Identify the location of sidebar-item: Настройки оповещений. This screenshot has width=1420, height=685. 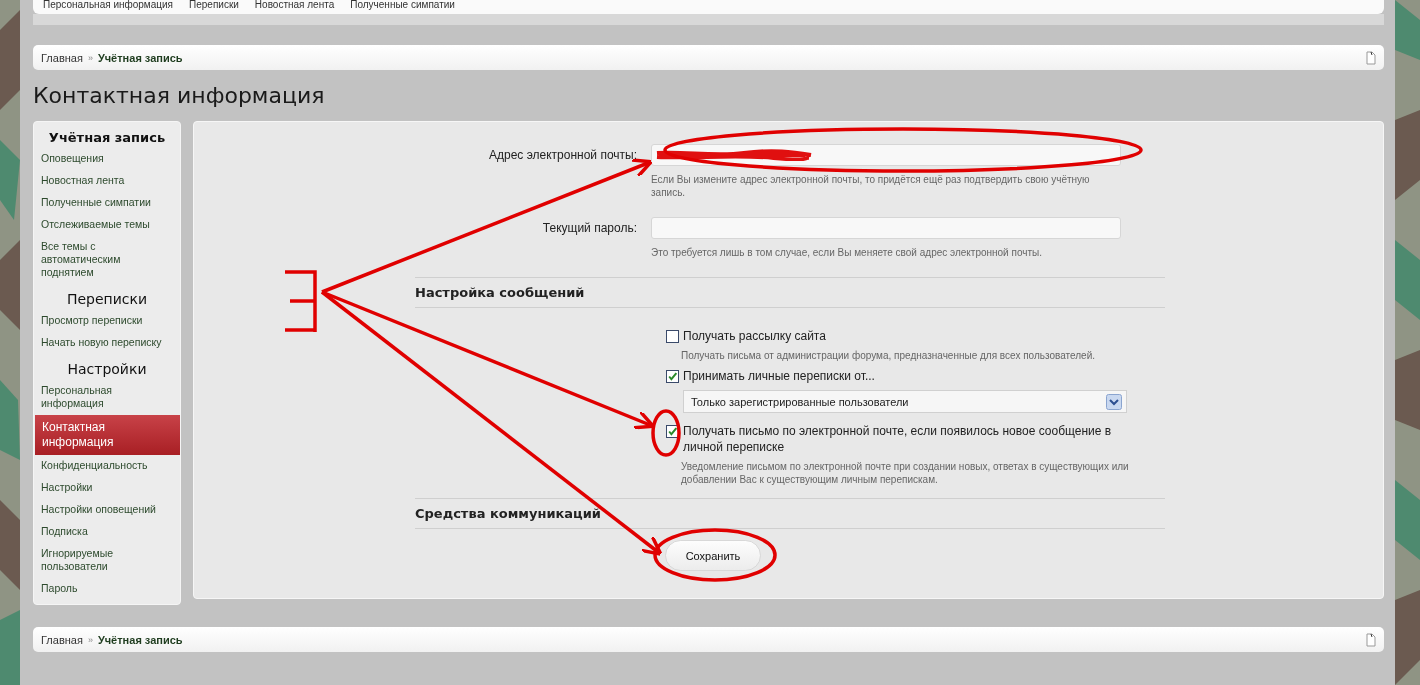
(107, 510).